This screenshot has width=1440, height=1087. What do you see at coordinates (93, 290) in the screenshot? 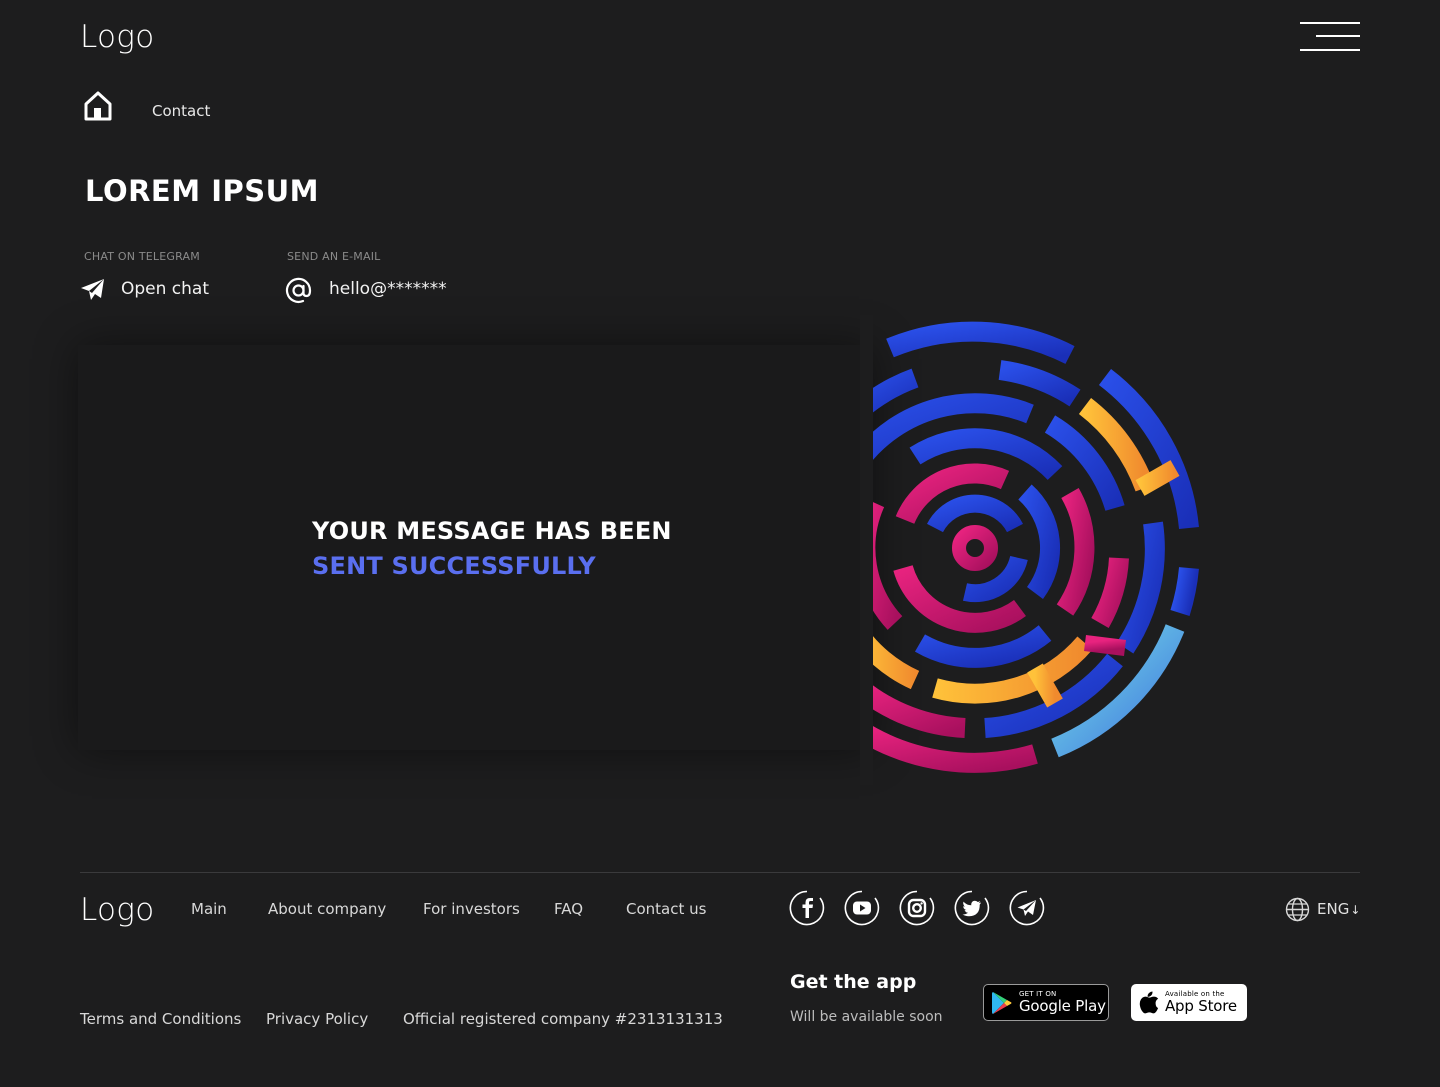
I see `telegram-icon` at bounding box center [93, 290].